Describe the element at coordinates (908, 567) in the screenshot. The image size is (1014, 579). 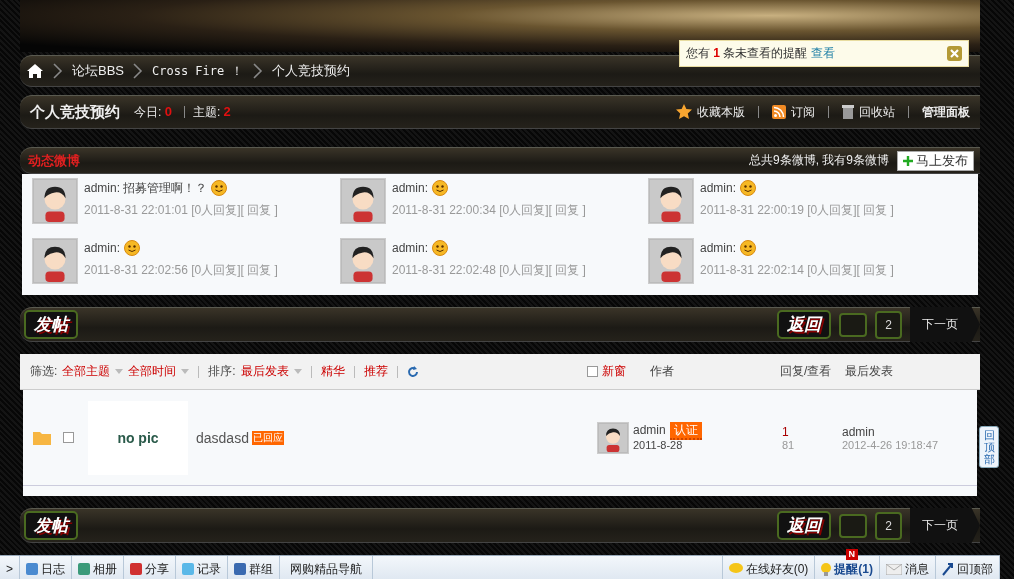
I see `messages-button: 消息` at that location.